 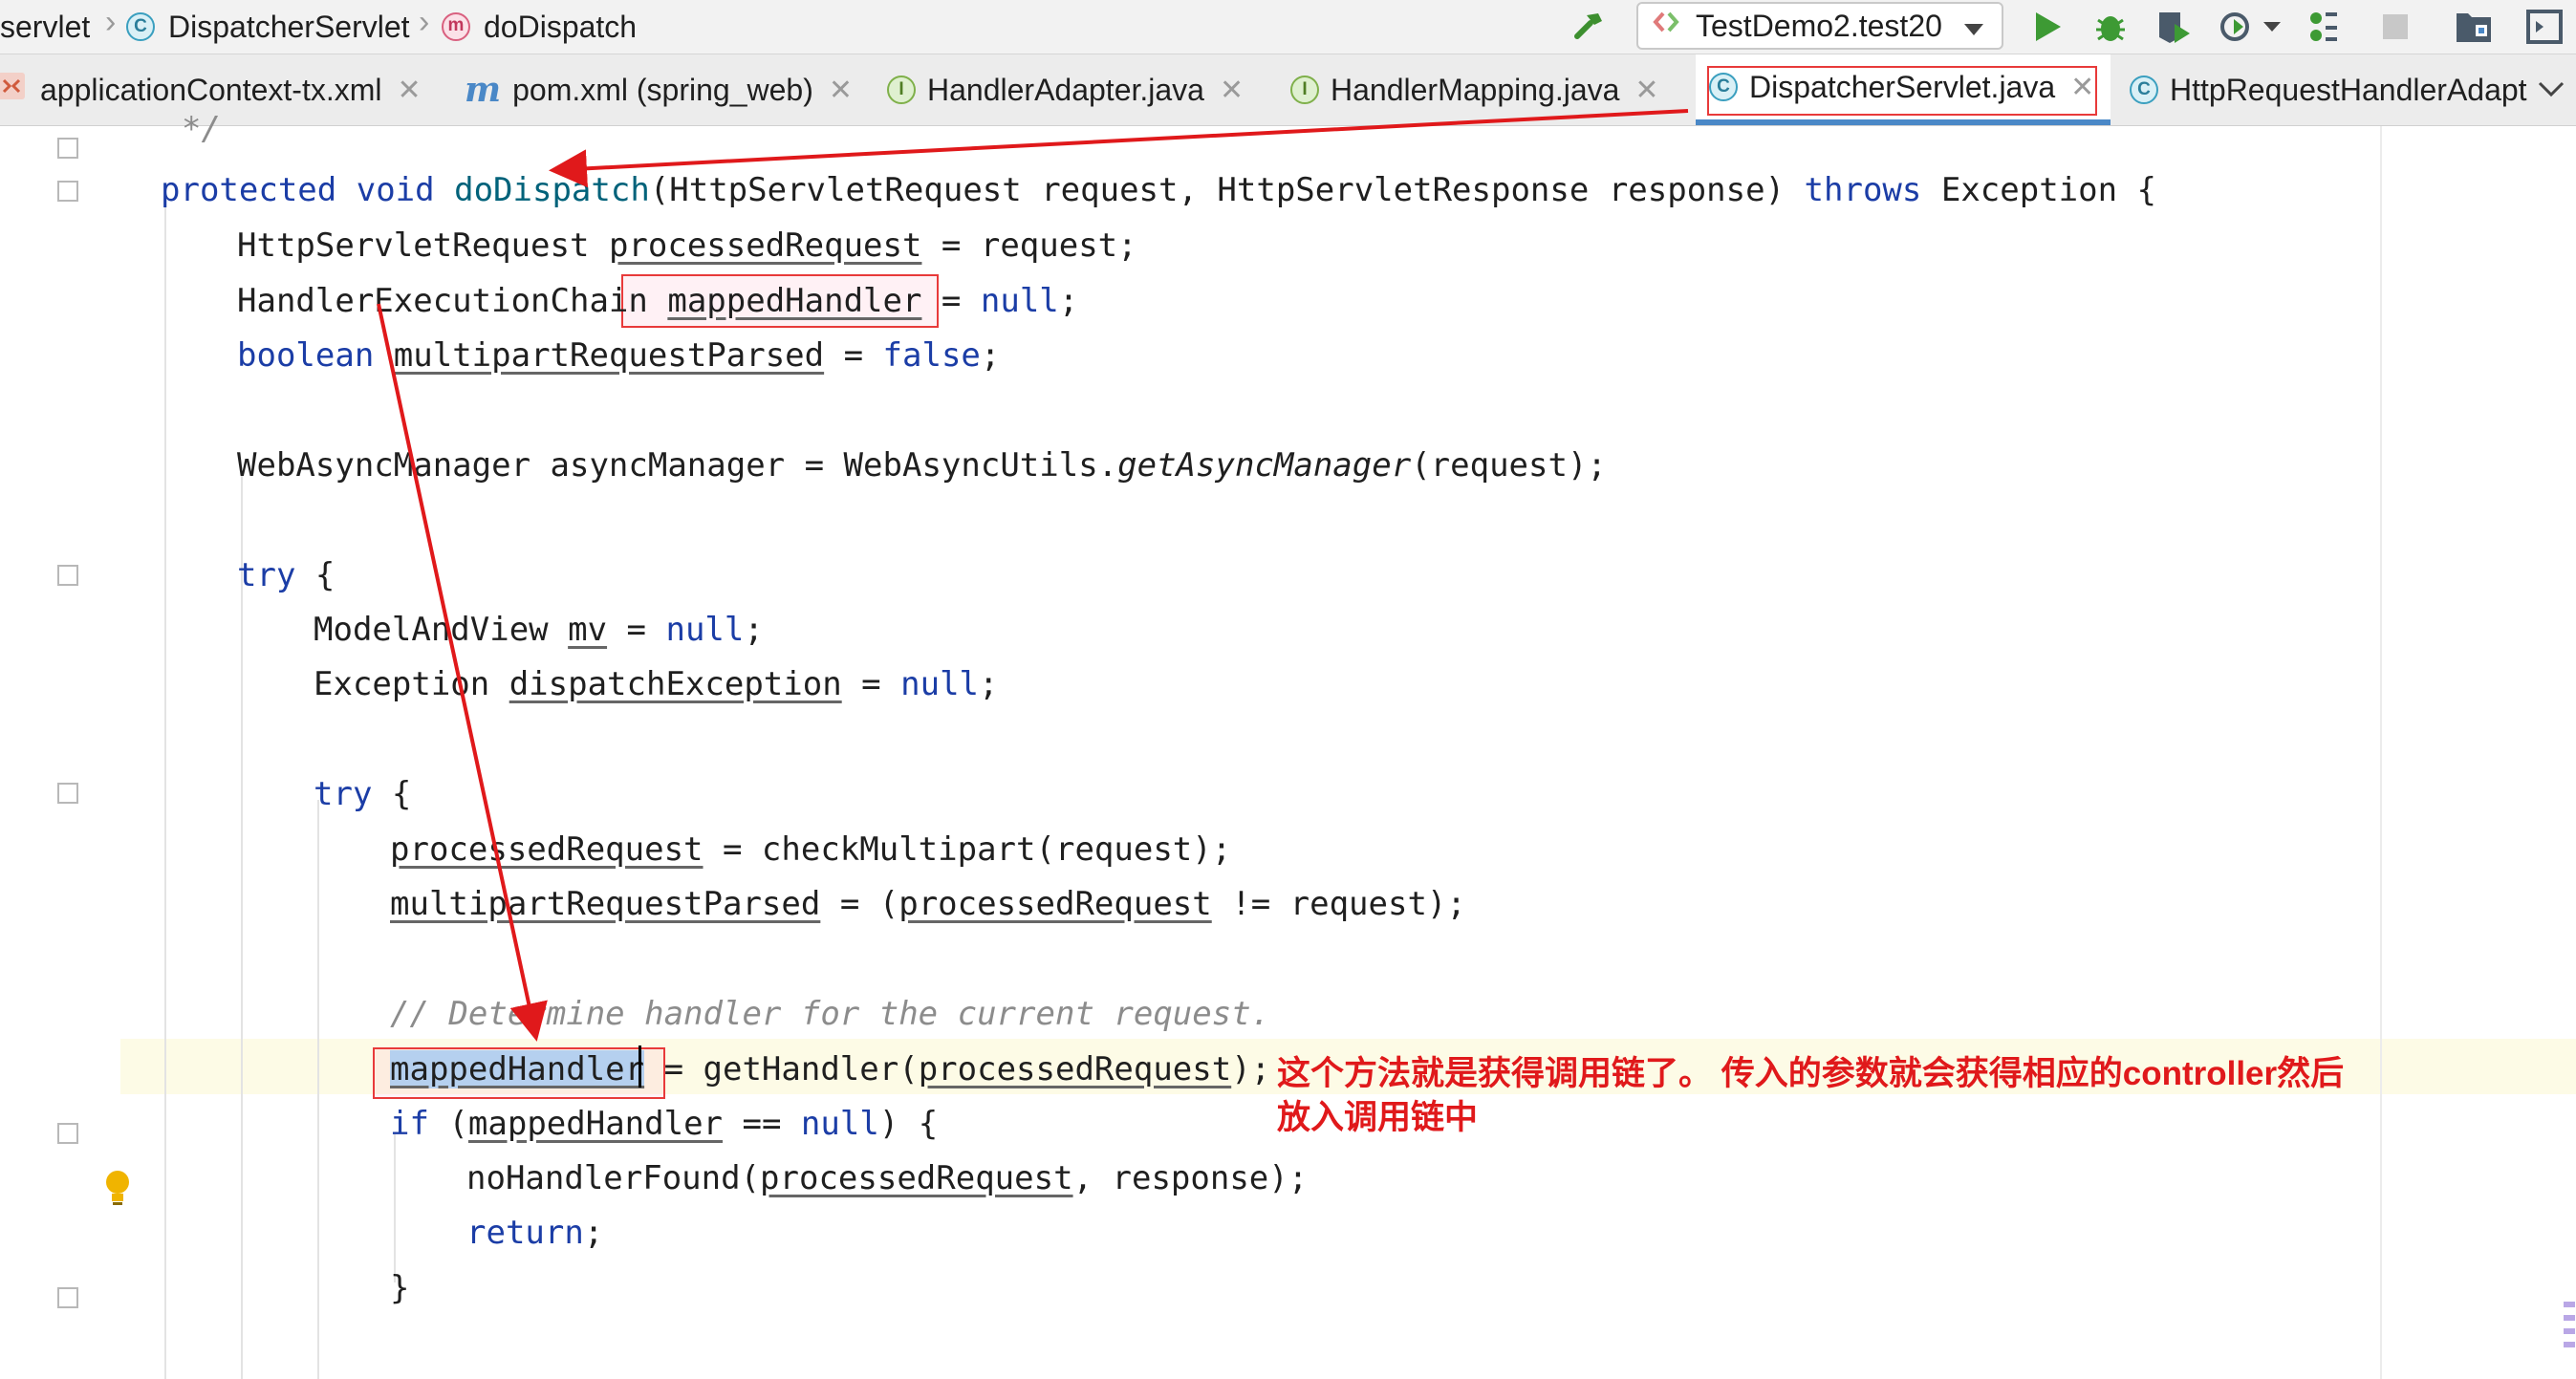 What do you see at coordinates (1119, 148) in the screenshot?
I see `arrow-tab-to-method` at bounding box center [1119, 148].